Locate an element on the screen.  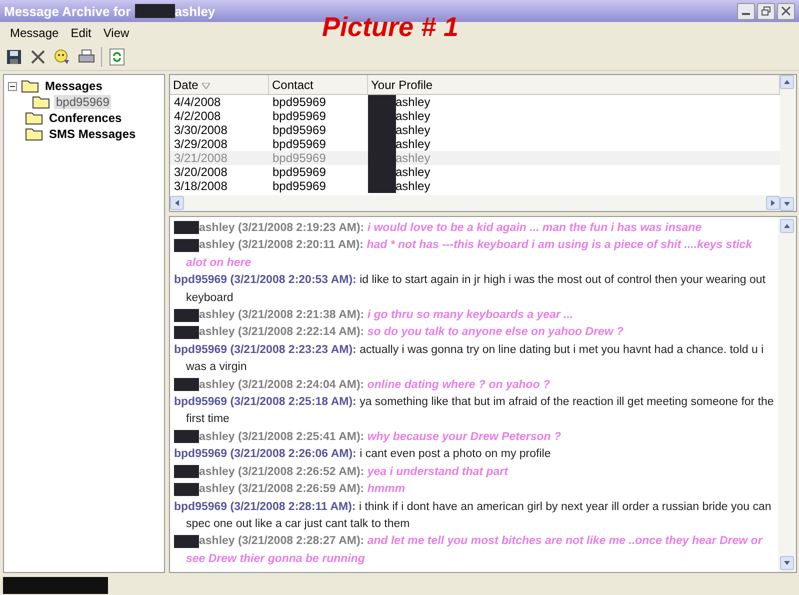
table-cell: 4/4/2008 is located at coordinates (219, 101).